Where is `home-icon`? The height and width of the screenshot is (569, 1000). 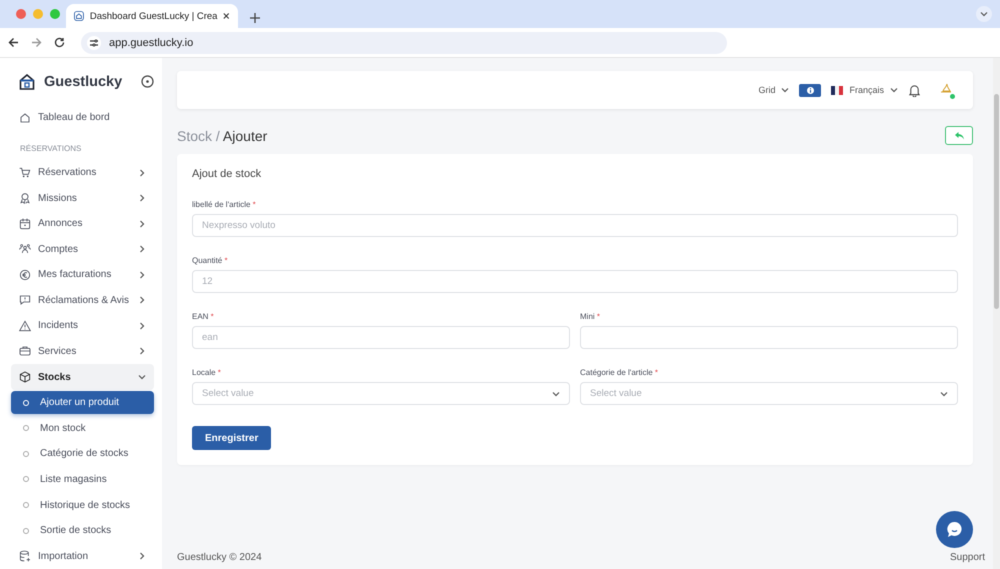
home-icon is located at coordinates (25, 118).